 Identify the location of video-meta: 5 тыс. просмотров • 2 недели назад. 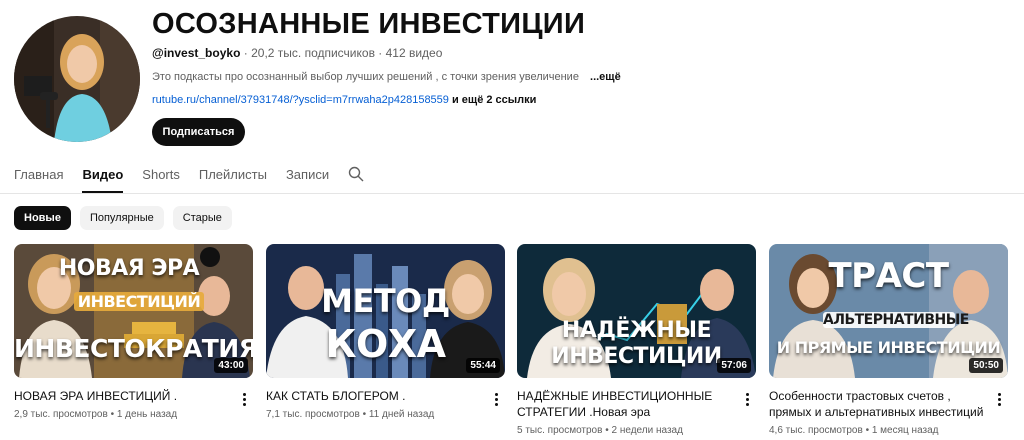
(636, 430).